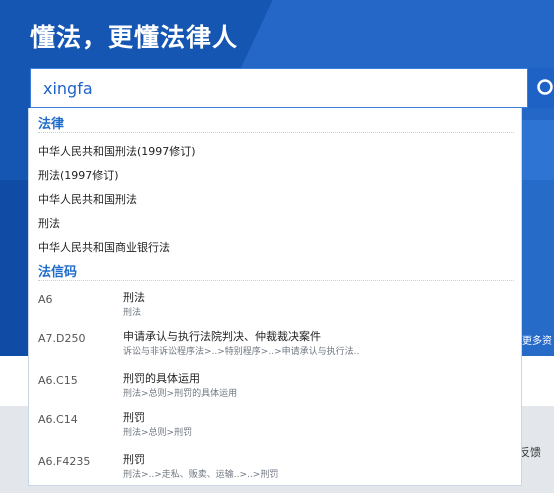  What do you see at coordinates (537, 339) in the screenshot?
I see `more-link: 更多资` at bounding box center [537, 339].